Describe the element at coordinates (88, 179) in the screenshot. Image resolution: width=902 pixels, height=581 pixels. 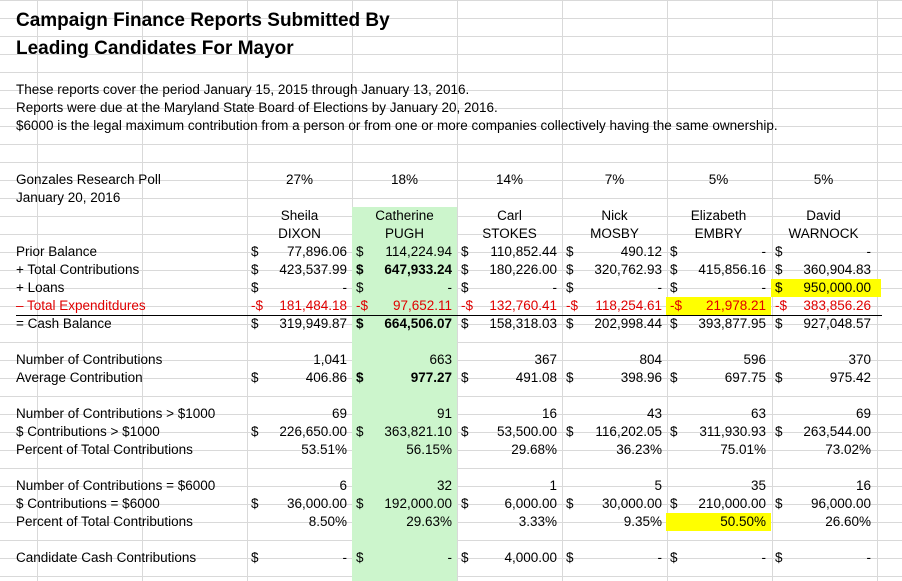
I see `poll-name: Gonzales Research Poll` at that location.